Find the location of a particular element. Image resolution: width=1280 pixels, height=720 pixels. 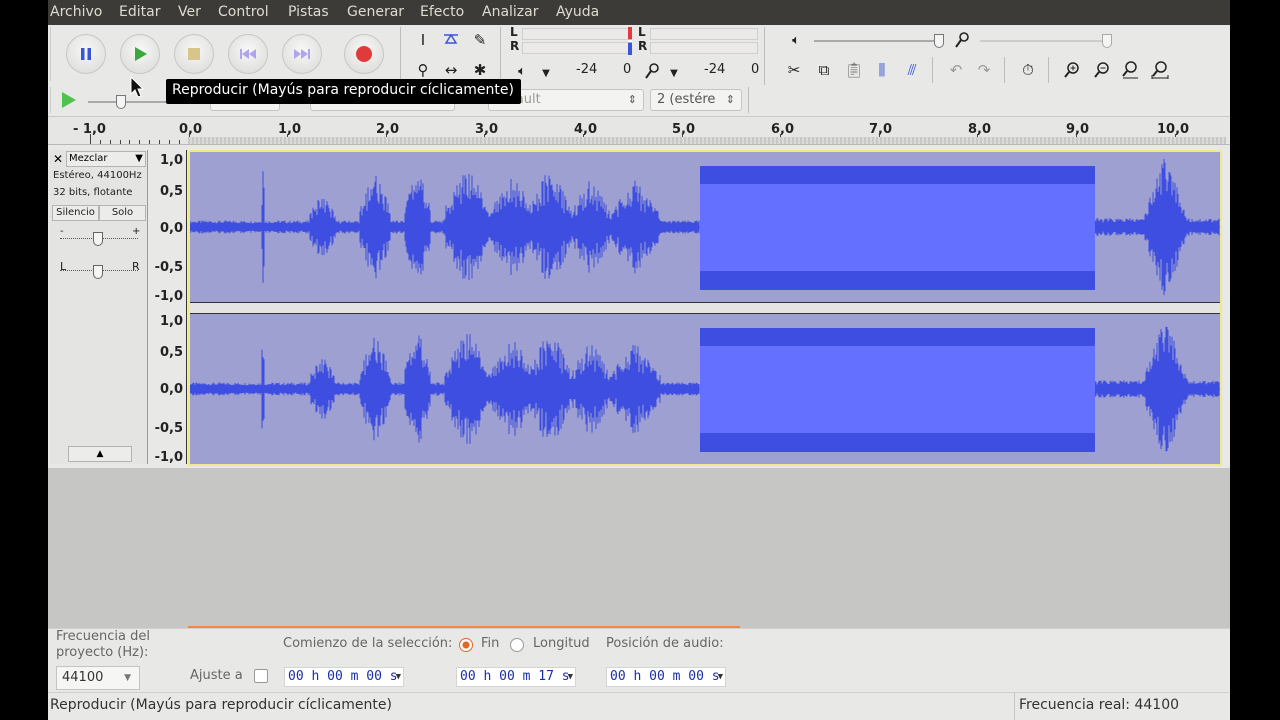

microphone-icon is located at coordinates (652, 71).